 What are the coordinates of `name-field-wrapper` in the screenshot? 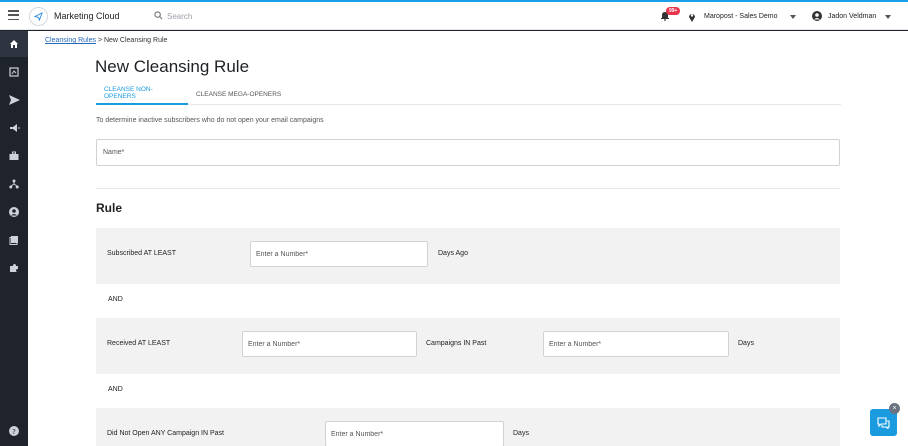 It's located at (468, 152).